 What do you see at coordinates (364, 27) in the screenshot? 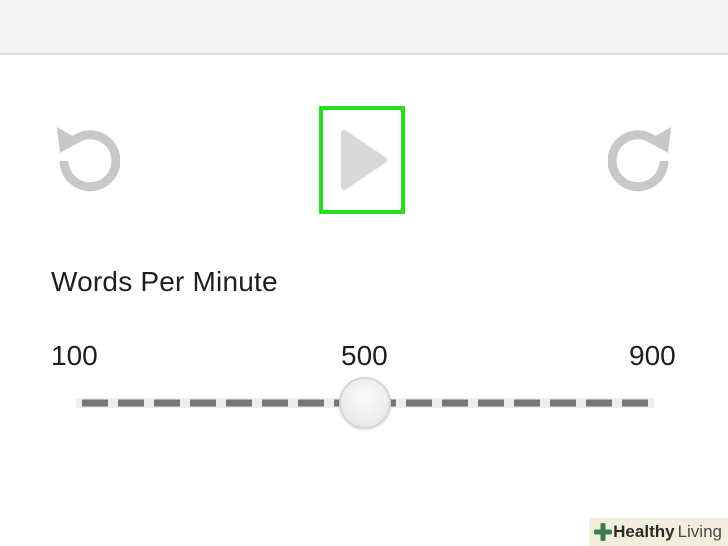
I see `top-bar` at bounding box center [364, 27].